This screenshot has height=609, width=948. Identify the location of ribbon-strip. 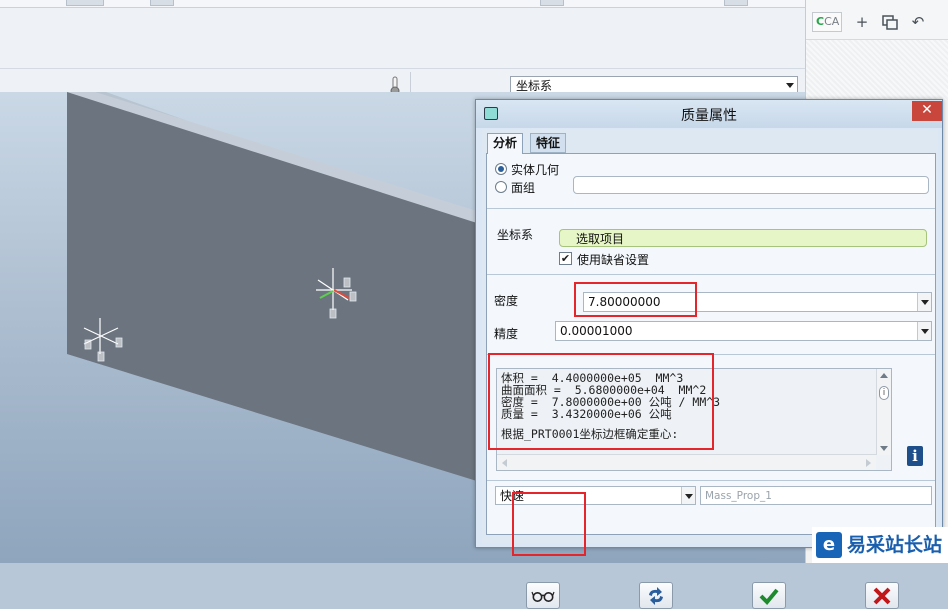
(402, 4).